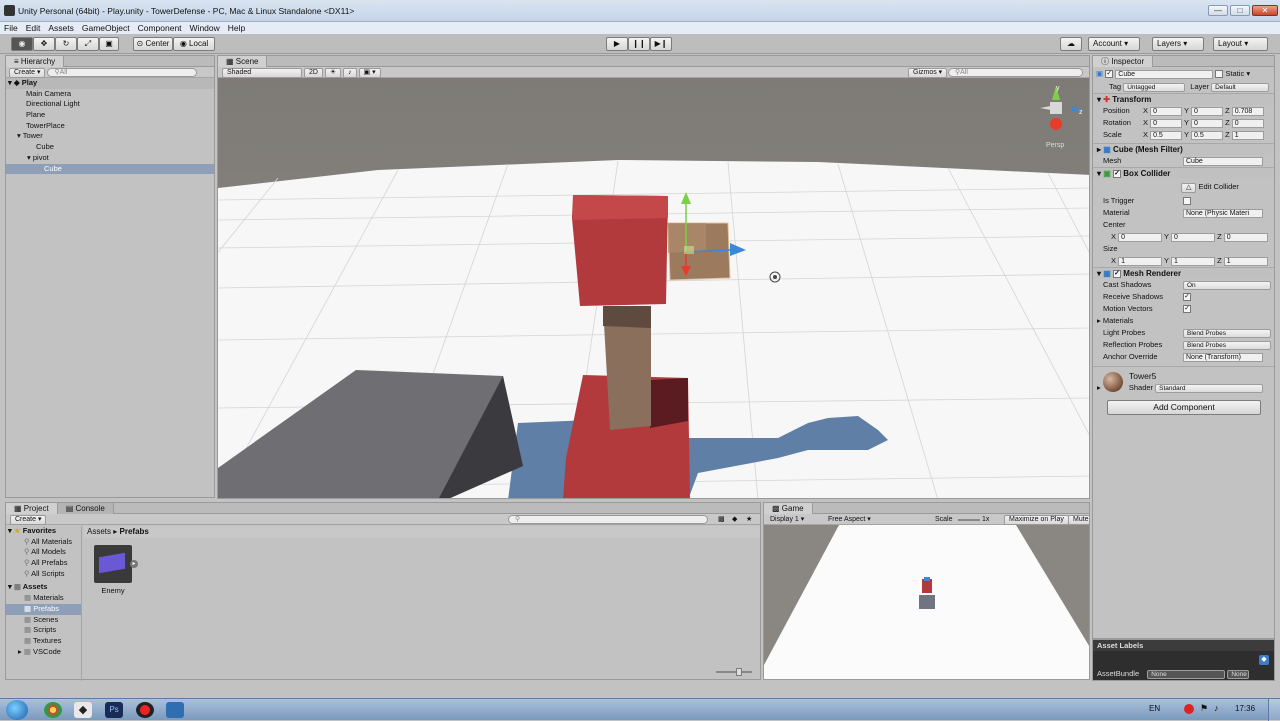  I want to click on cast-shadows-dropdown: On, so click(1227, 285).